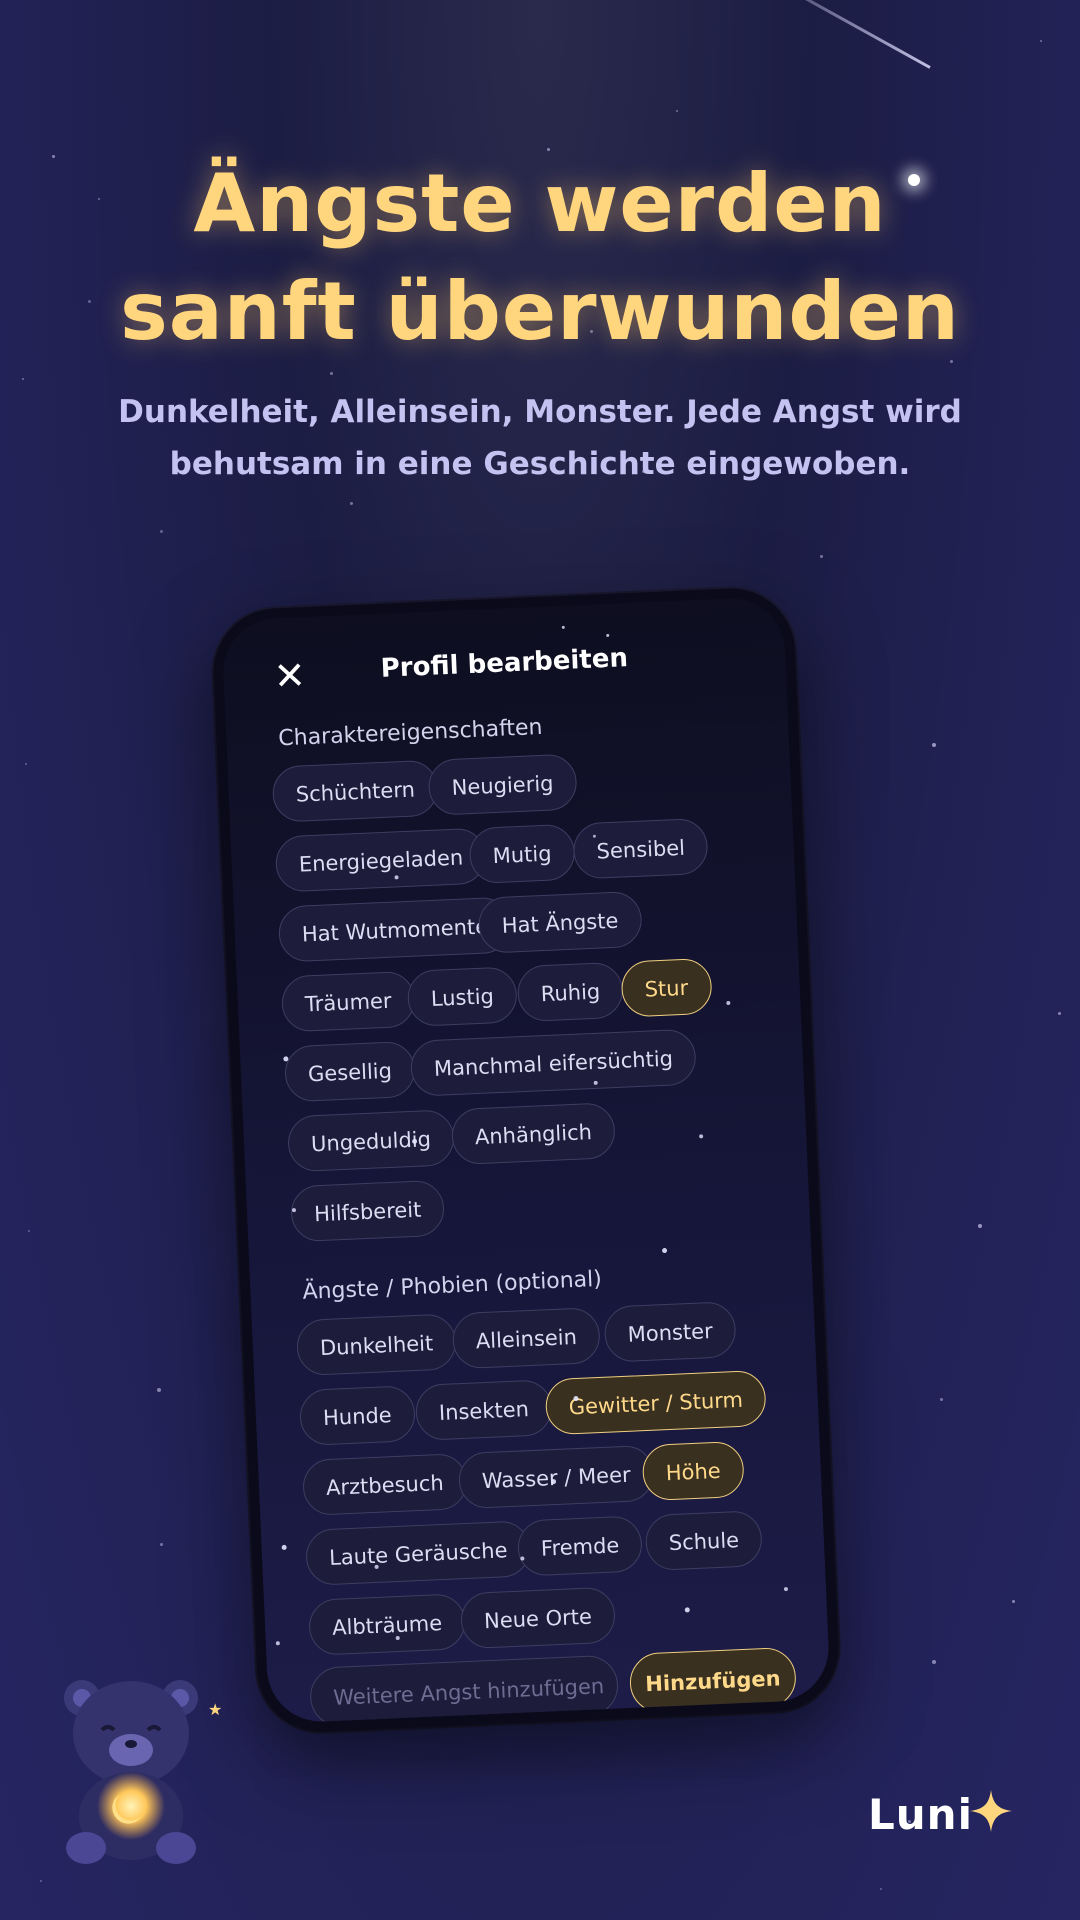 This screenshot has height=1920, width=1080. What do you see at coordinates (666, 987) in the screenshot?
I see `chip-trait-stur: Stur` at bounding box center [666, 987].